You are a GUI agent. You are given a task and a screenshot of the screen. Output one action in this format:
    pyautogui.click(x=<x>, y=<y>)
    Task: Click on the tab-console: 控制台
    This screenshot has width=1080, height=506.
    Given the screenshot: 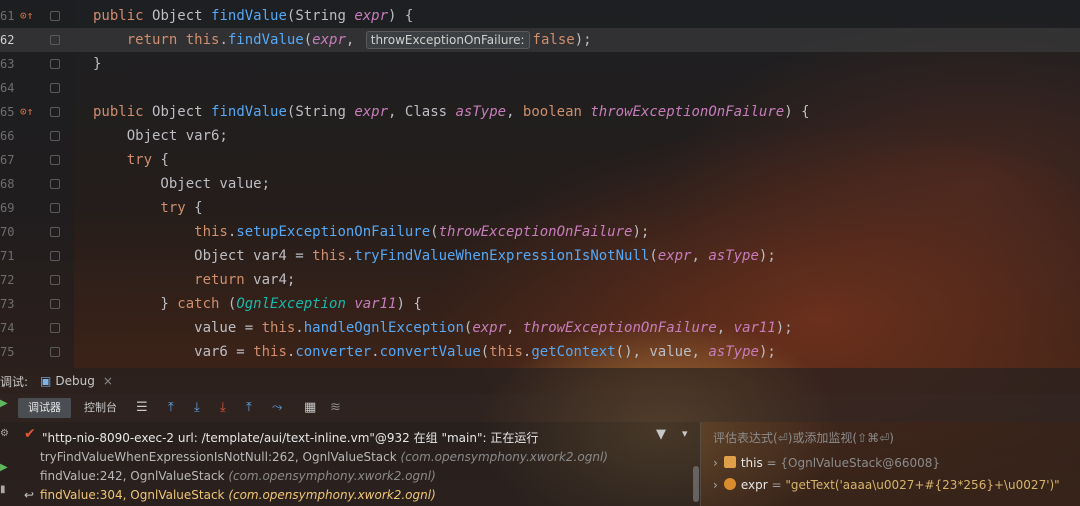 What is the action you would take?
    pyautogui.click(x=100, y=408)
    